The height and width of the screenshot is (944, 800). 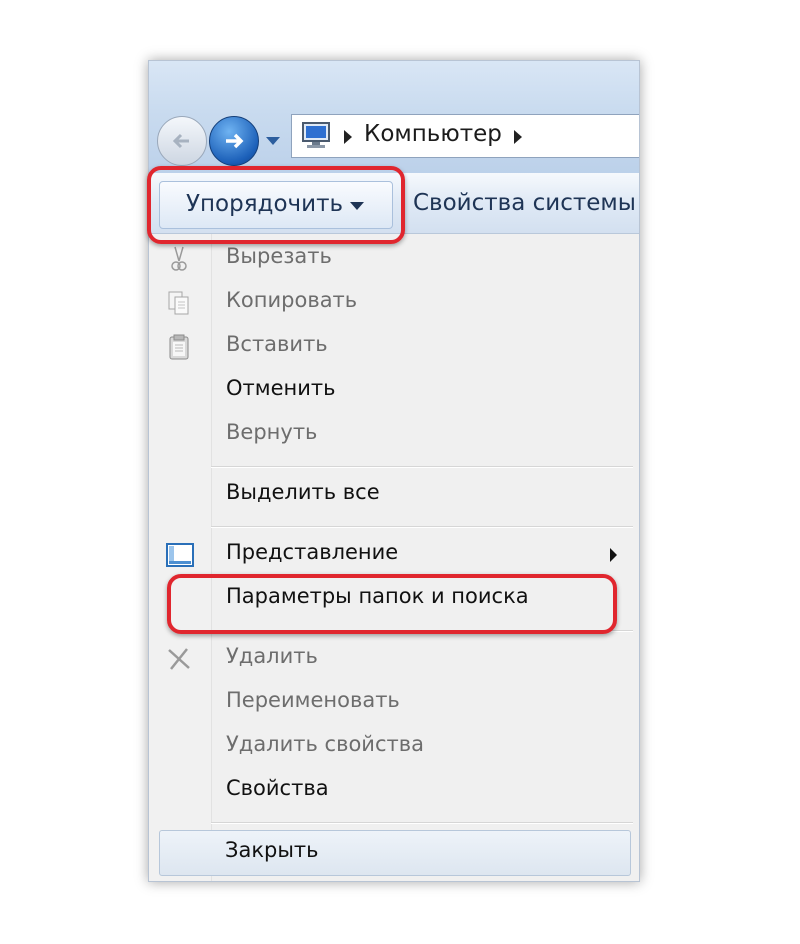 I want to click on menu-item-label: Выделить все, so click(x=303, y=492).